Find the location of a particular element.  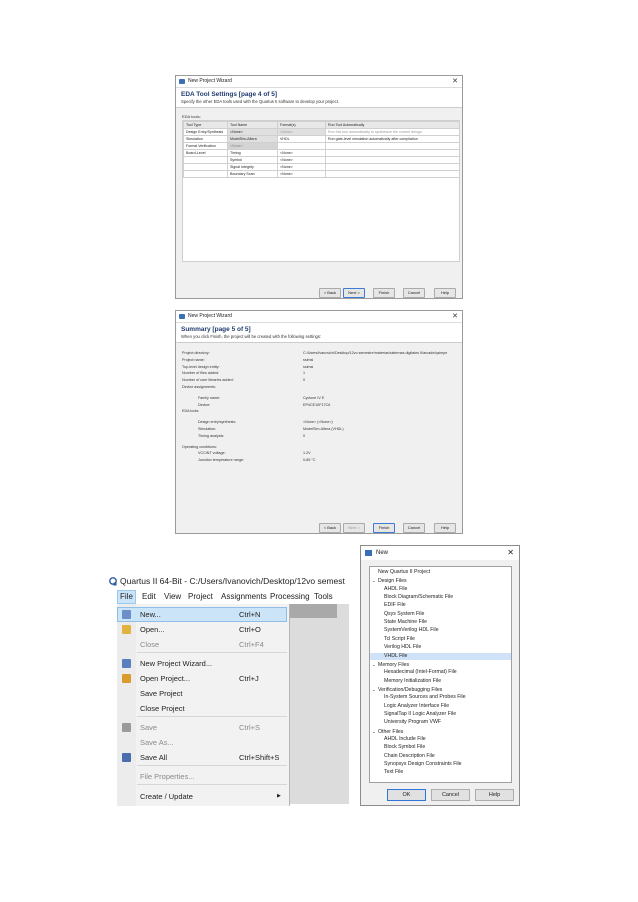

window-title: New Project Wizard is located at coordinates (210, 81).